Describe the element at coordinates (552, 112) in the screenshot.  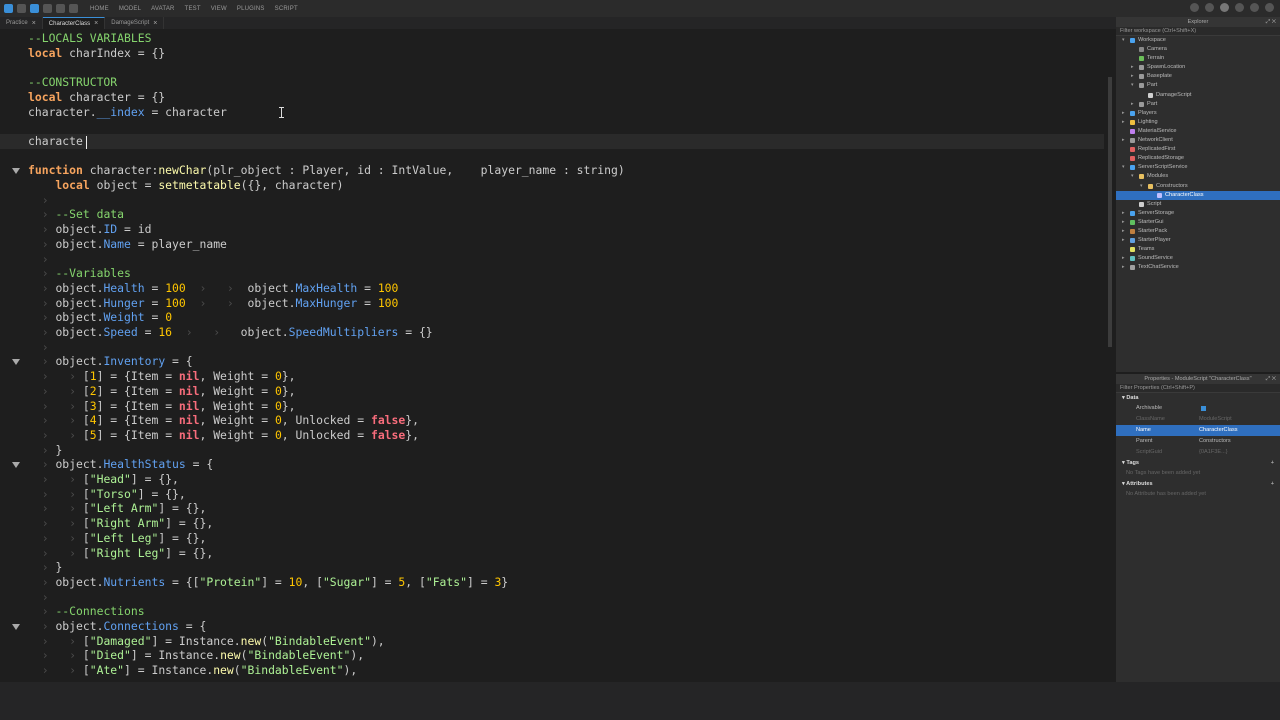
I see `code-line: character.__index = character` at that location.